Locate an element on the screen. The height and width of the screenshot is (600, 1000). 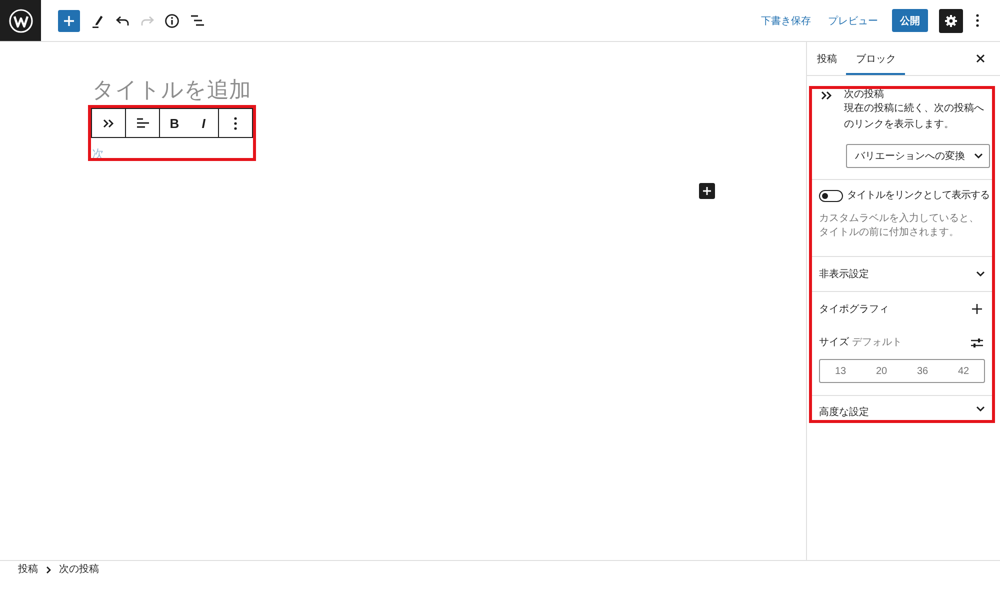
size-label: サイズ is located at coordinates (834, 343).